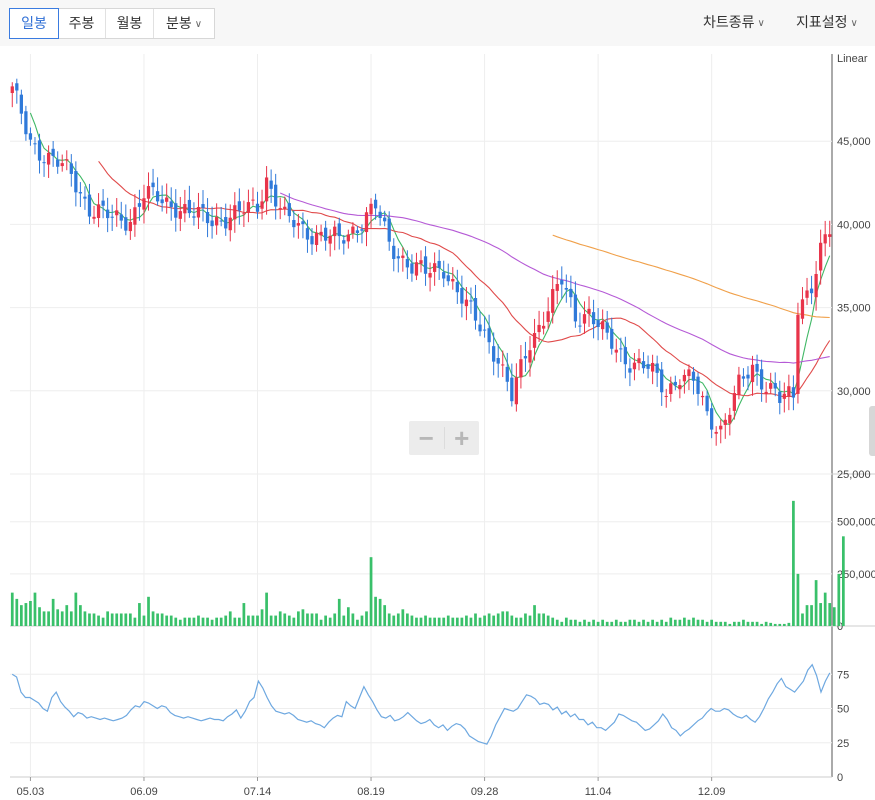 The image size is (875, 800). What do you see at coordinates (843, 675) in the screenshot?
I see `rsi-tick-label: 75` at bounding box center [843, 675].